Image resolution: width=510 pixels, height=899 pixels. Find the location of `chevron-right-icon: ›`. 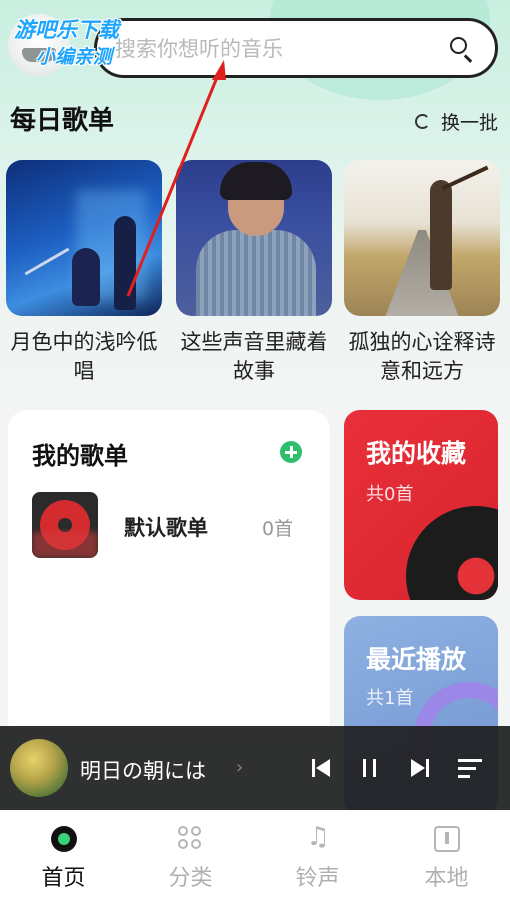

chevron-right-icon: › is located at coordinates (240, 767).